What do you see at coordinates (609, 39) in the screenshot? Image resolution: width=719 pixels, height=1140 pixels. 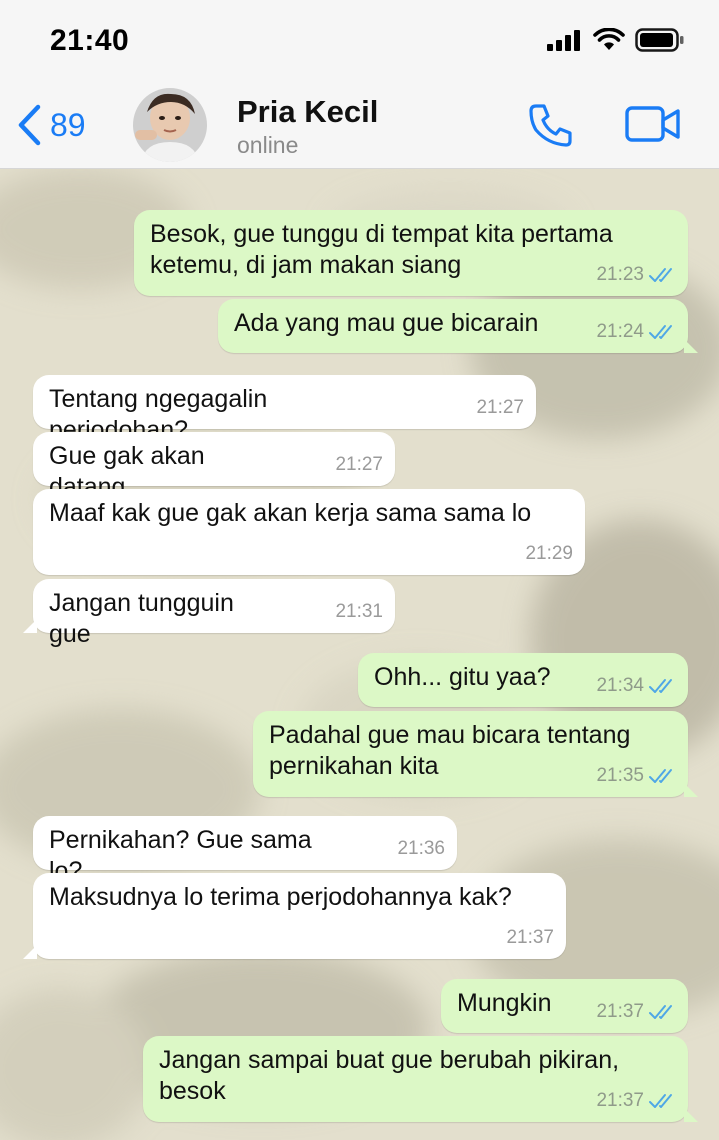 I see `wifi-icon` at bounding box center [609, 39].